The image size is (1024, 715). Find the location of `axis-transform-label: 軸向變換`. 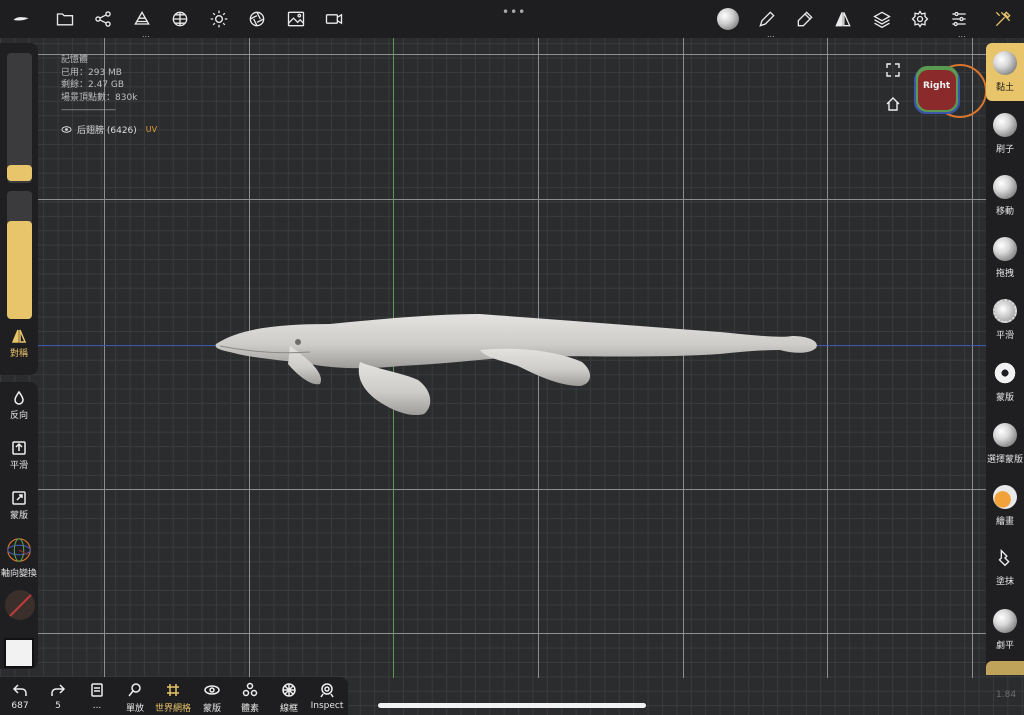

axis-transform-label: 軸向變換 is located at coordinates (18, 574).